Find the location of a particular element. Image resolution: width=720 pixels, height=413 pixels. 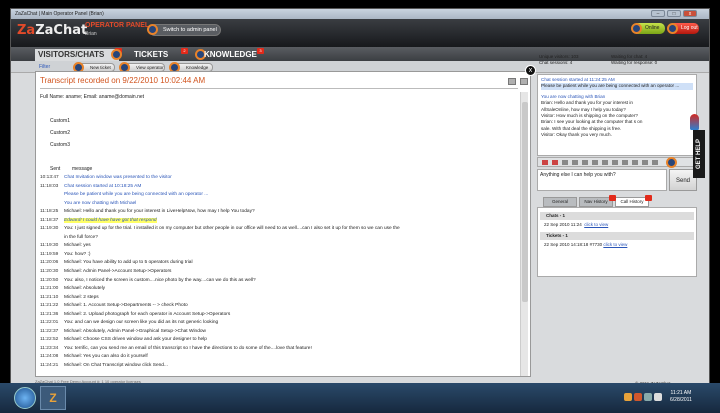

transcript-message: 11:19:59 You: how? :) is located at coordinates (275, 255).